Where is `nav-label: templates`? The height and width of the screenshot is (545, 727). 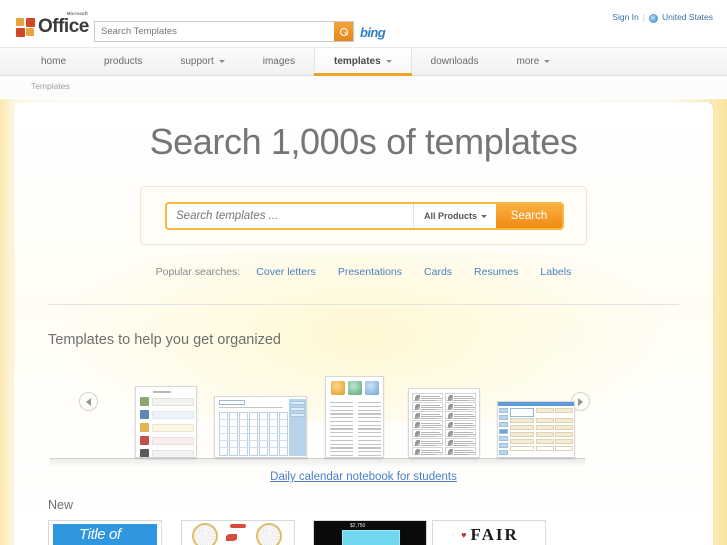
nav-label: templates is located at coordinates (357, 61).